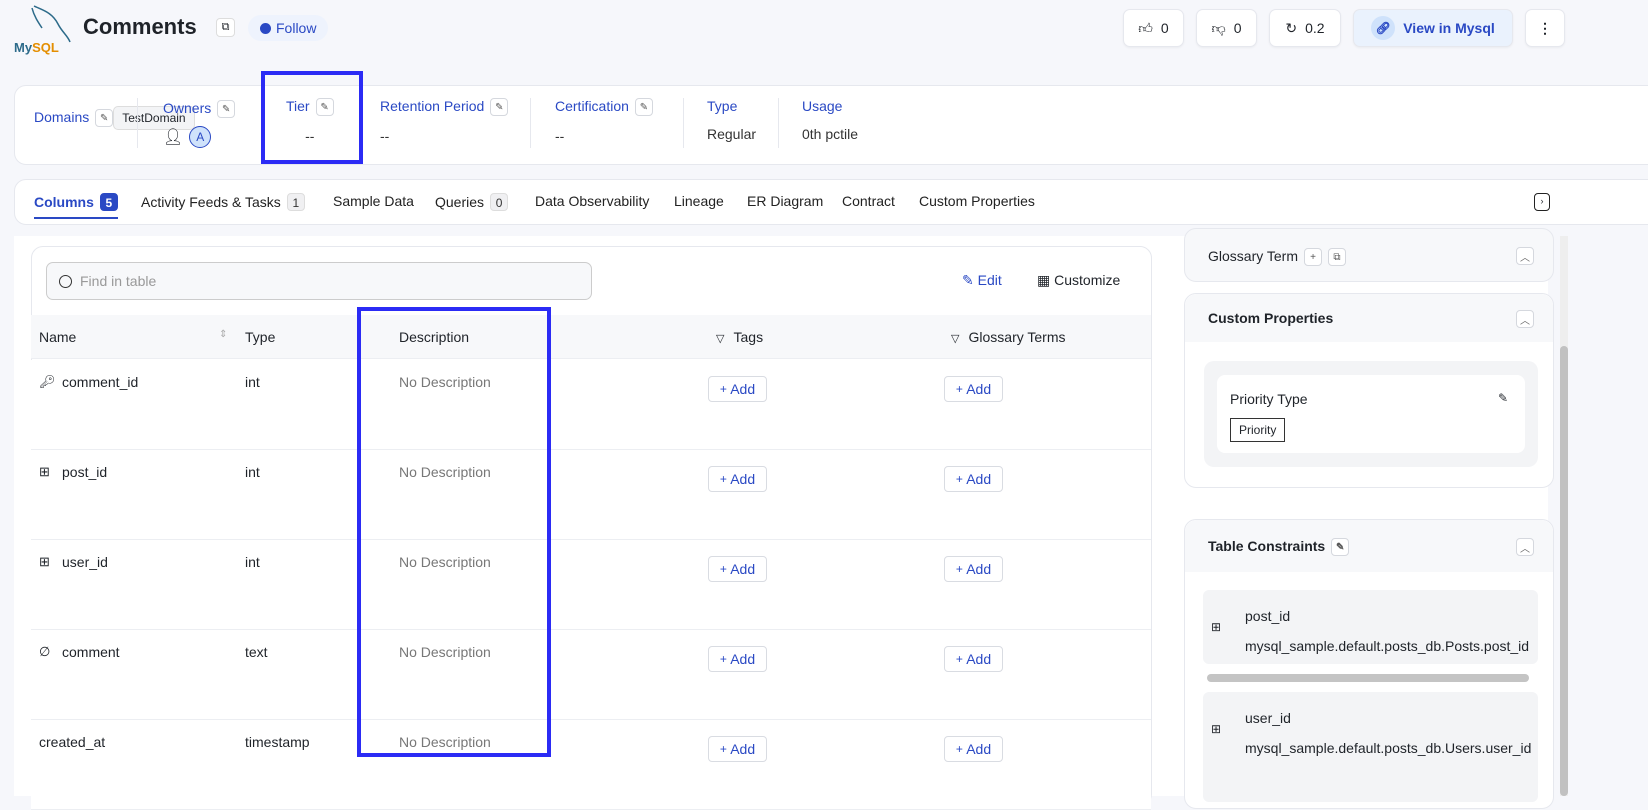 This screenshot has height=810, width=1648. What do you see at coordinates (472, 202) in the screenshot?
I see `tab-queries: Queries 0` at bounding box center [472, 202].